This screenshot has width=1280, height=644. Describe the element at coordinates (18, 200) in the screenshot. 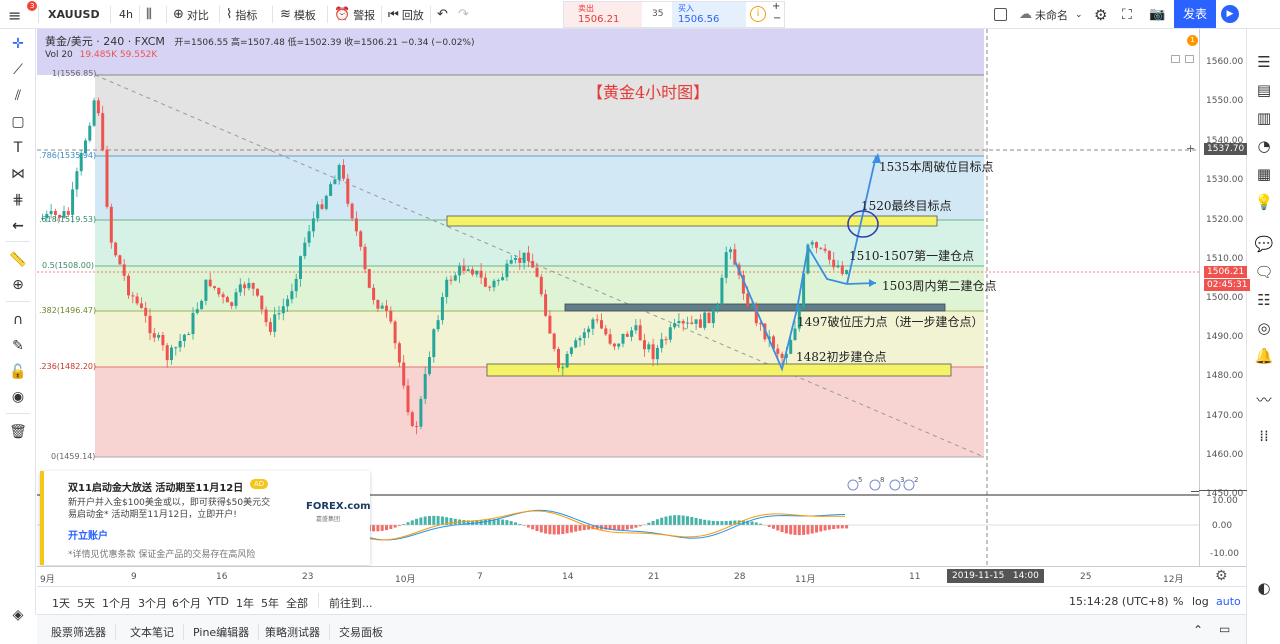

I see `prediction-icon: ⋕` at that location.